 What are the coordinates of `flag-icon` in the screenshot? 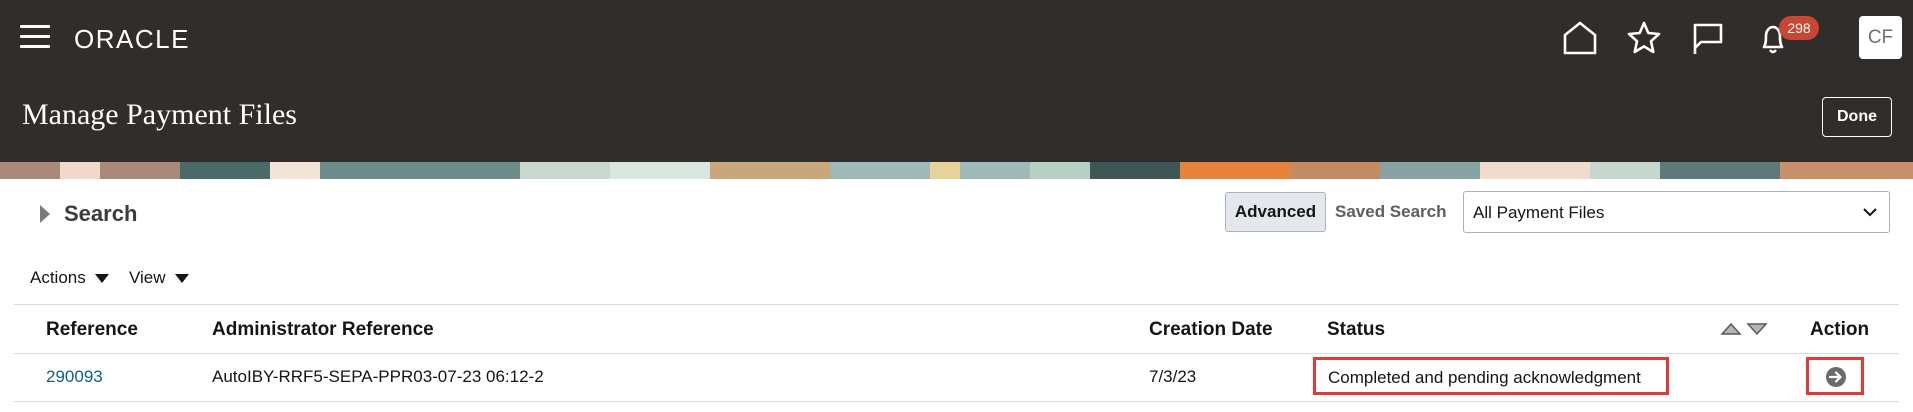 It's located at (1708, 38).